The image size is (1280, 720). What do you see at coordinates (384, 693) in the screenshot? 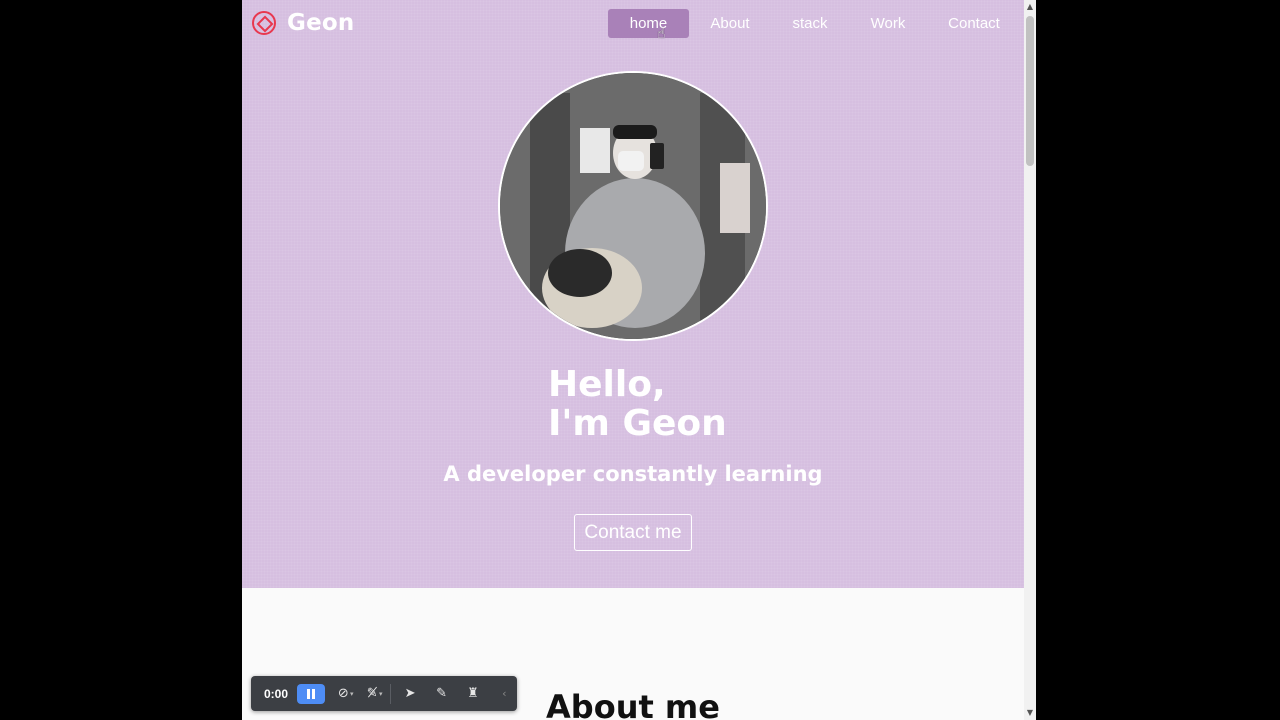
I see `screen-recorder-toolbar: 0:00 ⊘ ▾ ✎̸ ▾ ➤ ✎ ♜ ‹` at bounding box center [384, 693].